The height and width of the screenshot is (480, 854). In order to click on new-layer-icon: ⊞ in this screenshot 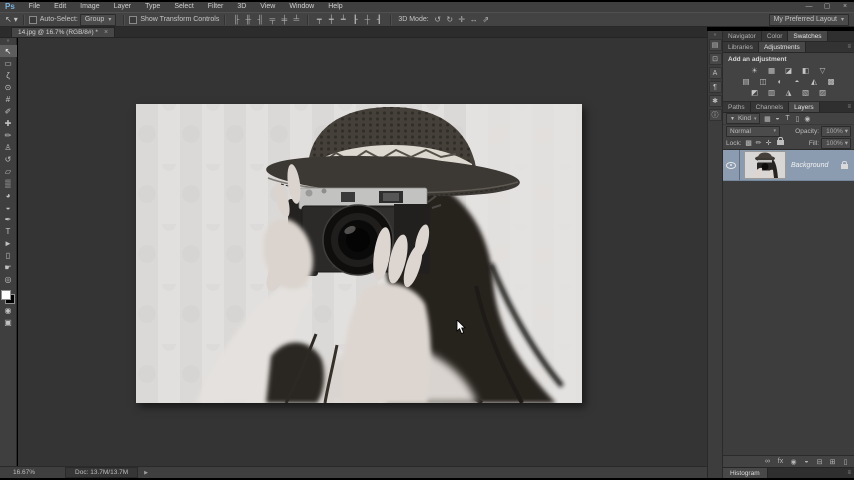, I will do `click(832, 462)`.